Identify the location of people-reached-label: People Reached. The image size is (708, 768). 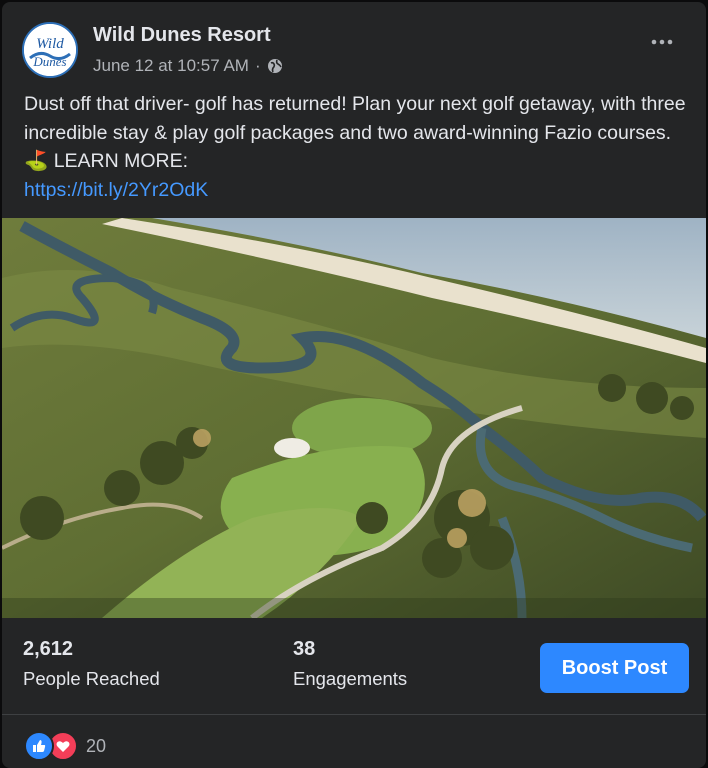
(91, 678).